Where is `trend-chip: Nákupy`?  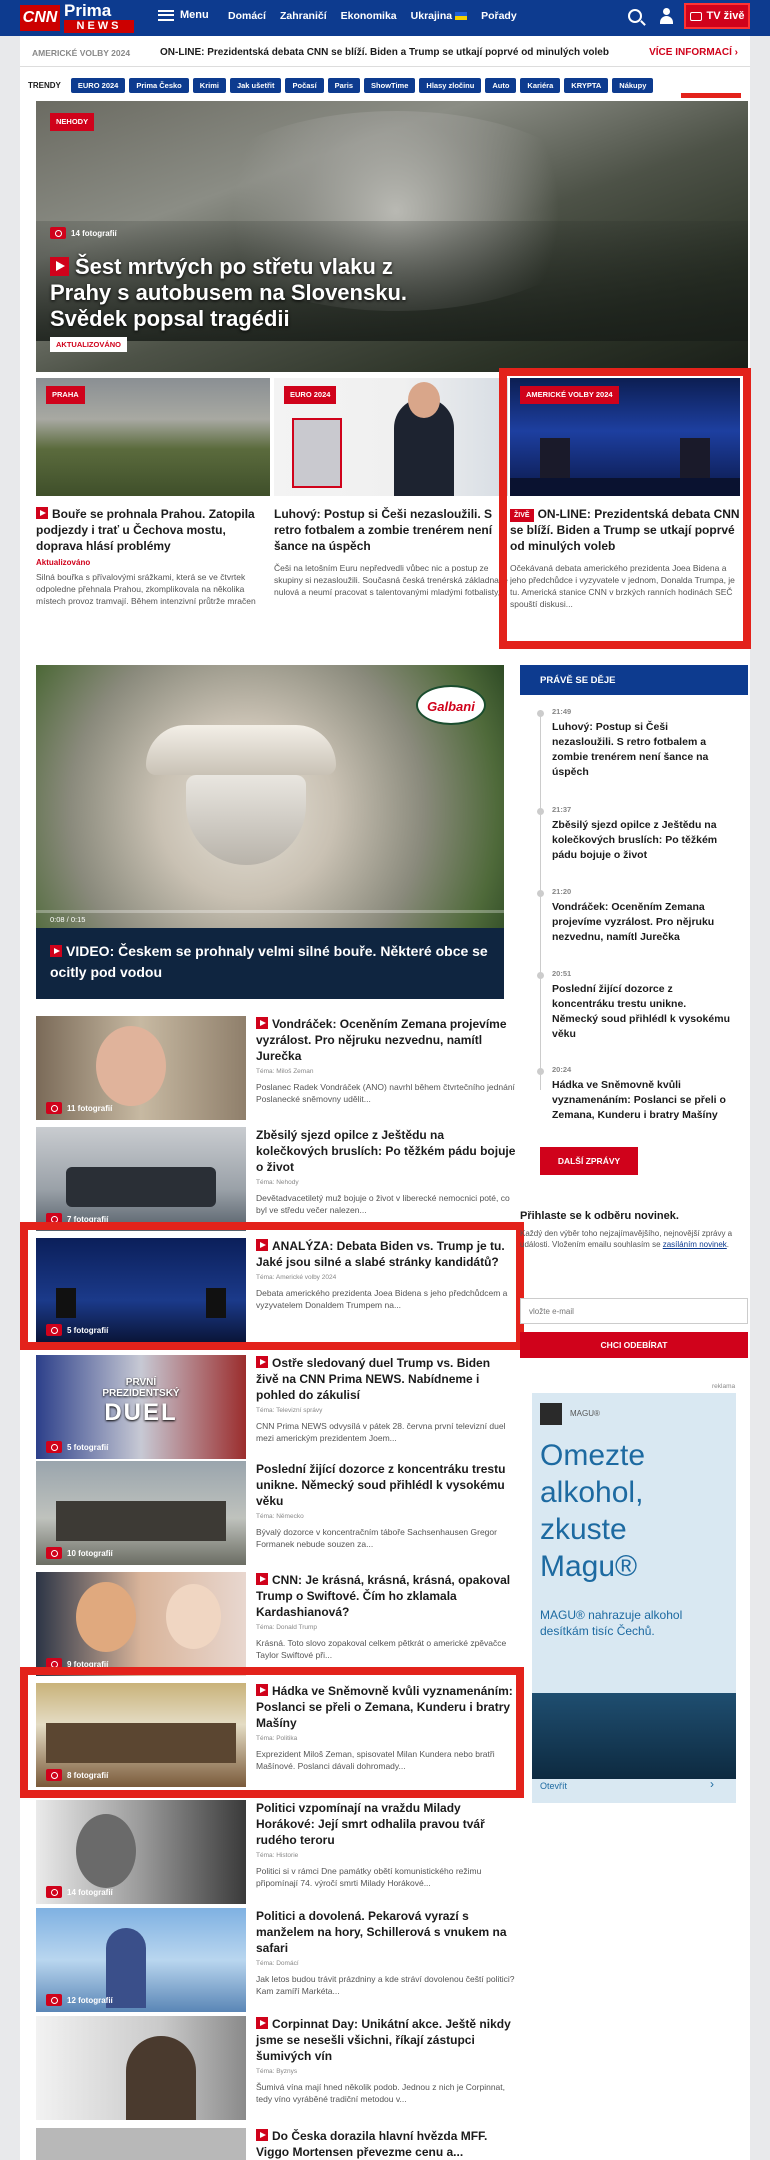 trend-chip: Nákupy is located at coordinates (633, 85).